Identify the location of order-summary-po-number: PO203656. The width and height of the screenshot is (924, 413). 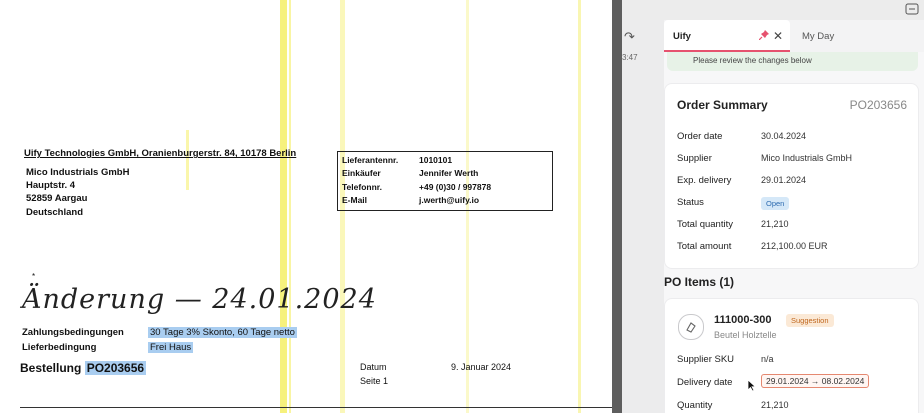
(878, 105).